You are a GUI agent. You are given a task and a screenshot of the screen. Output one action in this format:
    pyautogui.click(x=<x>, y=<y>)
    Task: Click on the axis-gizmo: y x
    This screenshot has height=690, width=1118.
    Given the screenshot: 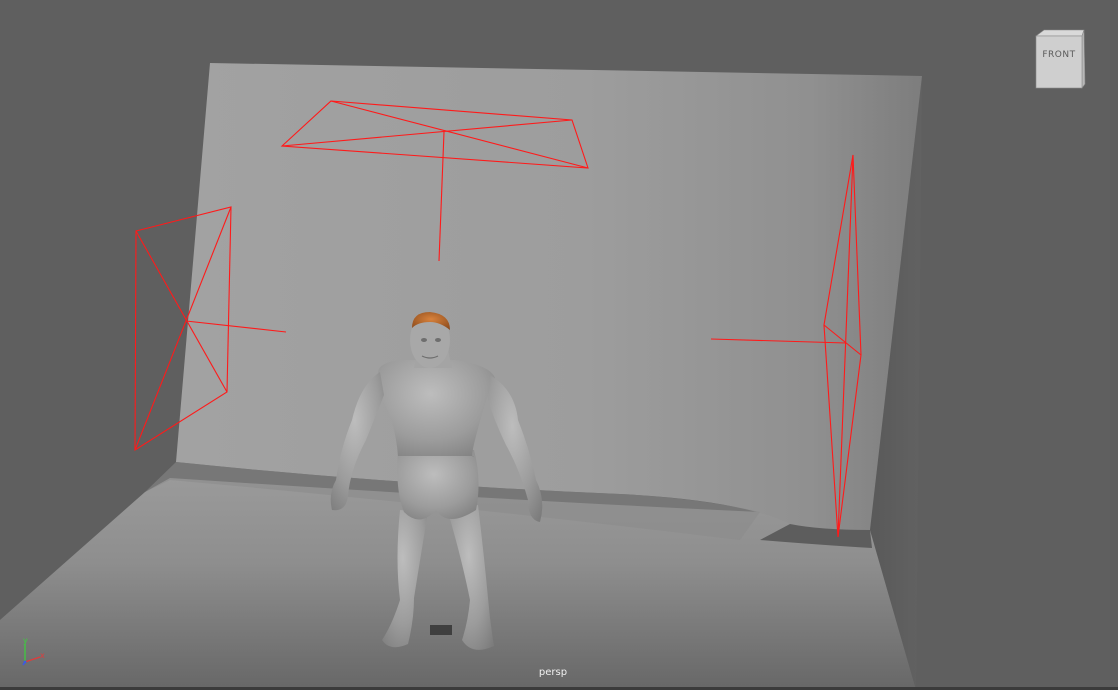 What is the action you would take?
    pyautogui.click(x=34, y=650)
    